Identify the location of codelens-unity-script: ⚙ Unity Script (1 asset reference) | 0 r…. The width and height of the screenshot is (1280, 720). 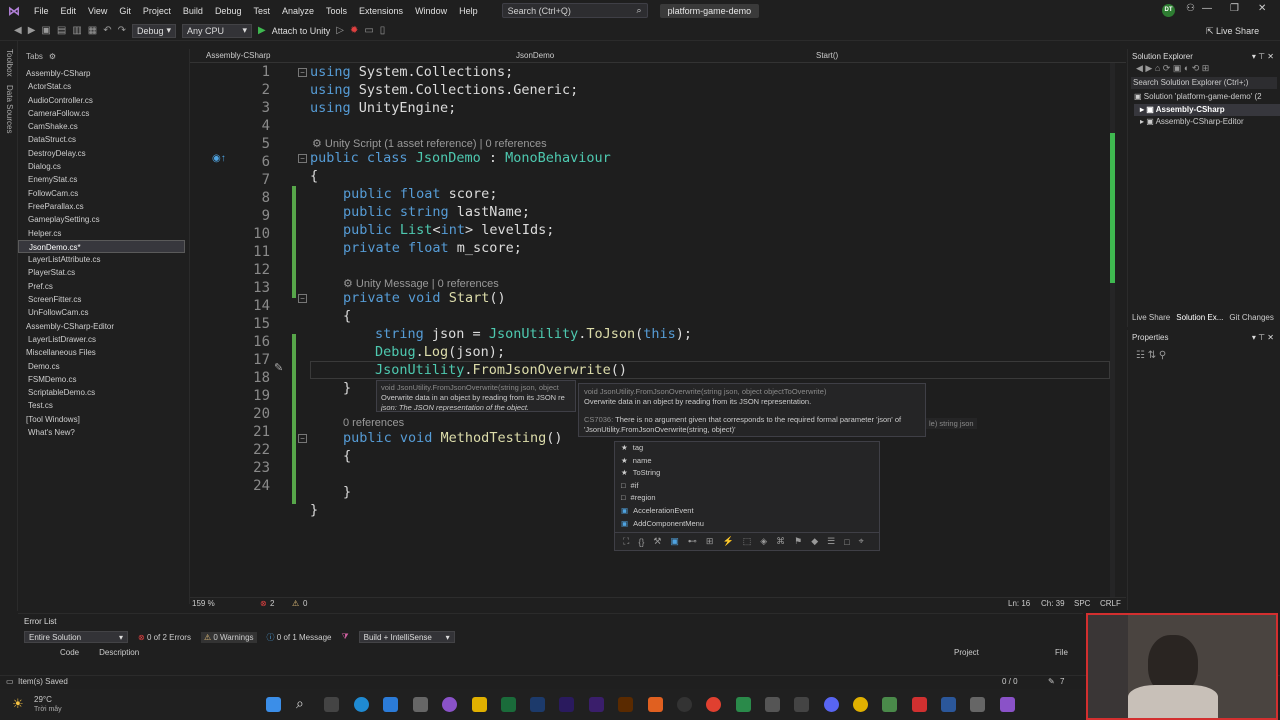
(429, 143).